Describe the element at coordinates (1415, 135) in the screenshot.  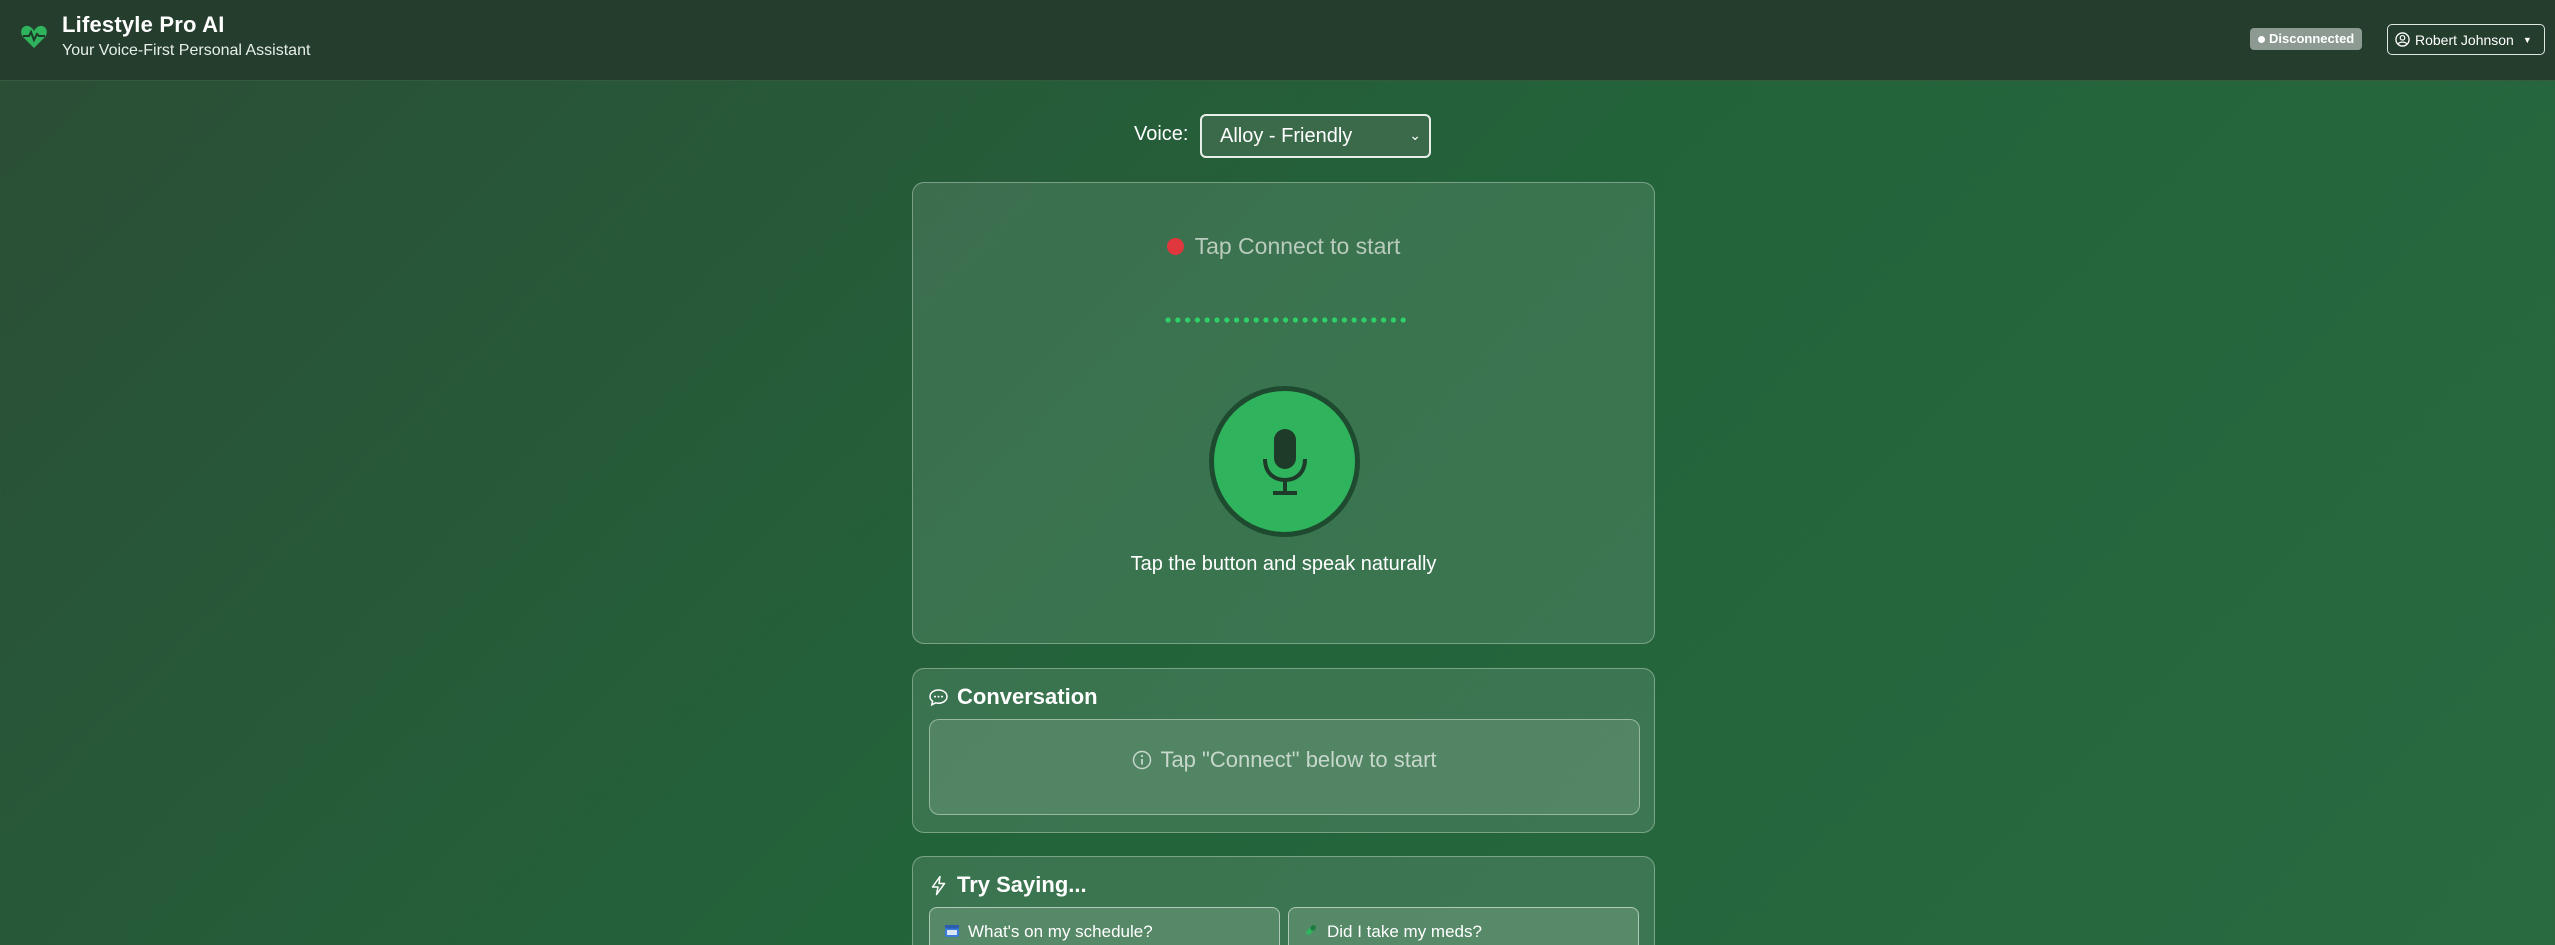
I see `chevron-down-icon: ⌄` at that location.